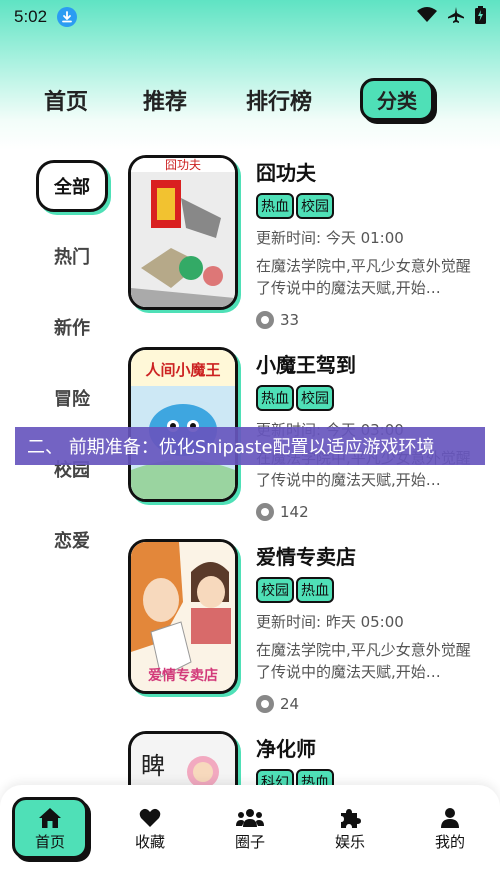 Image resolution: width=500 pixels, height=889 pixels. What do you see at coordinates (330, 622) in the screenshot?
I see `update-time: 更新时间: 昨天 05:00` at bounding box center [330, 622].